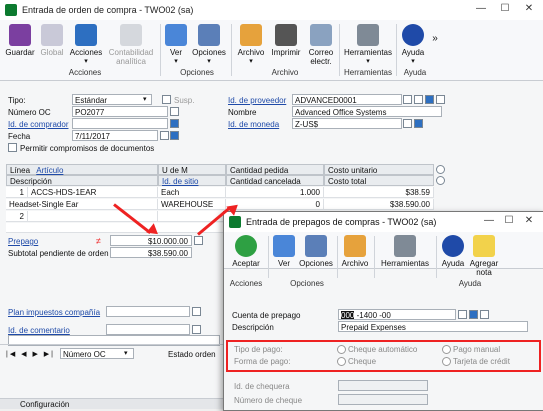  Describe the element at coordinates (440, 180) in the screenshot. I see `collapse-icon` at that location.